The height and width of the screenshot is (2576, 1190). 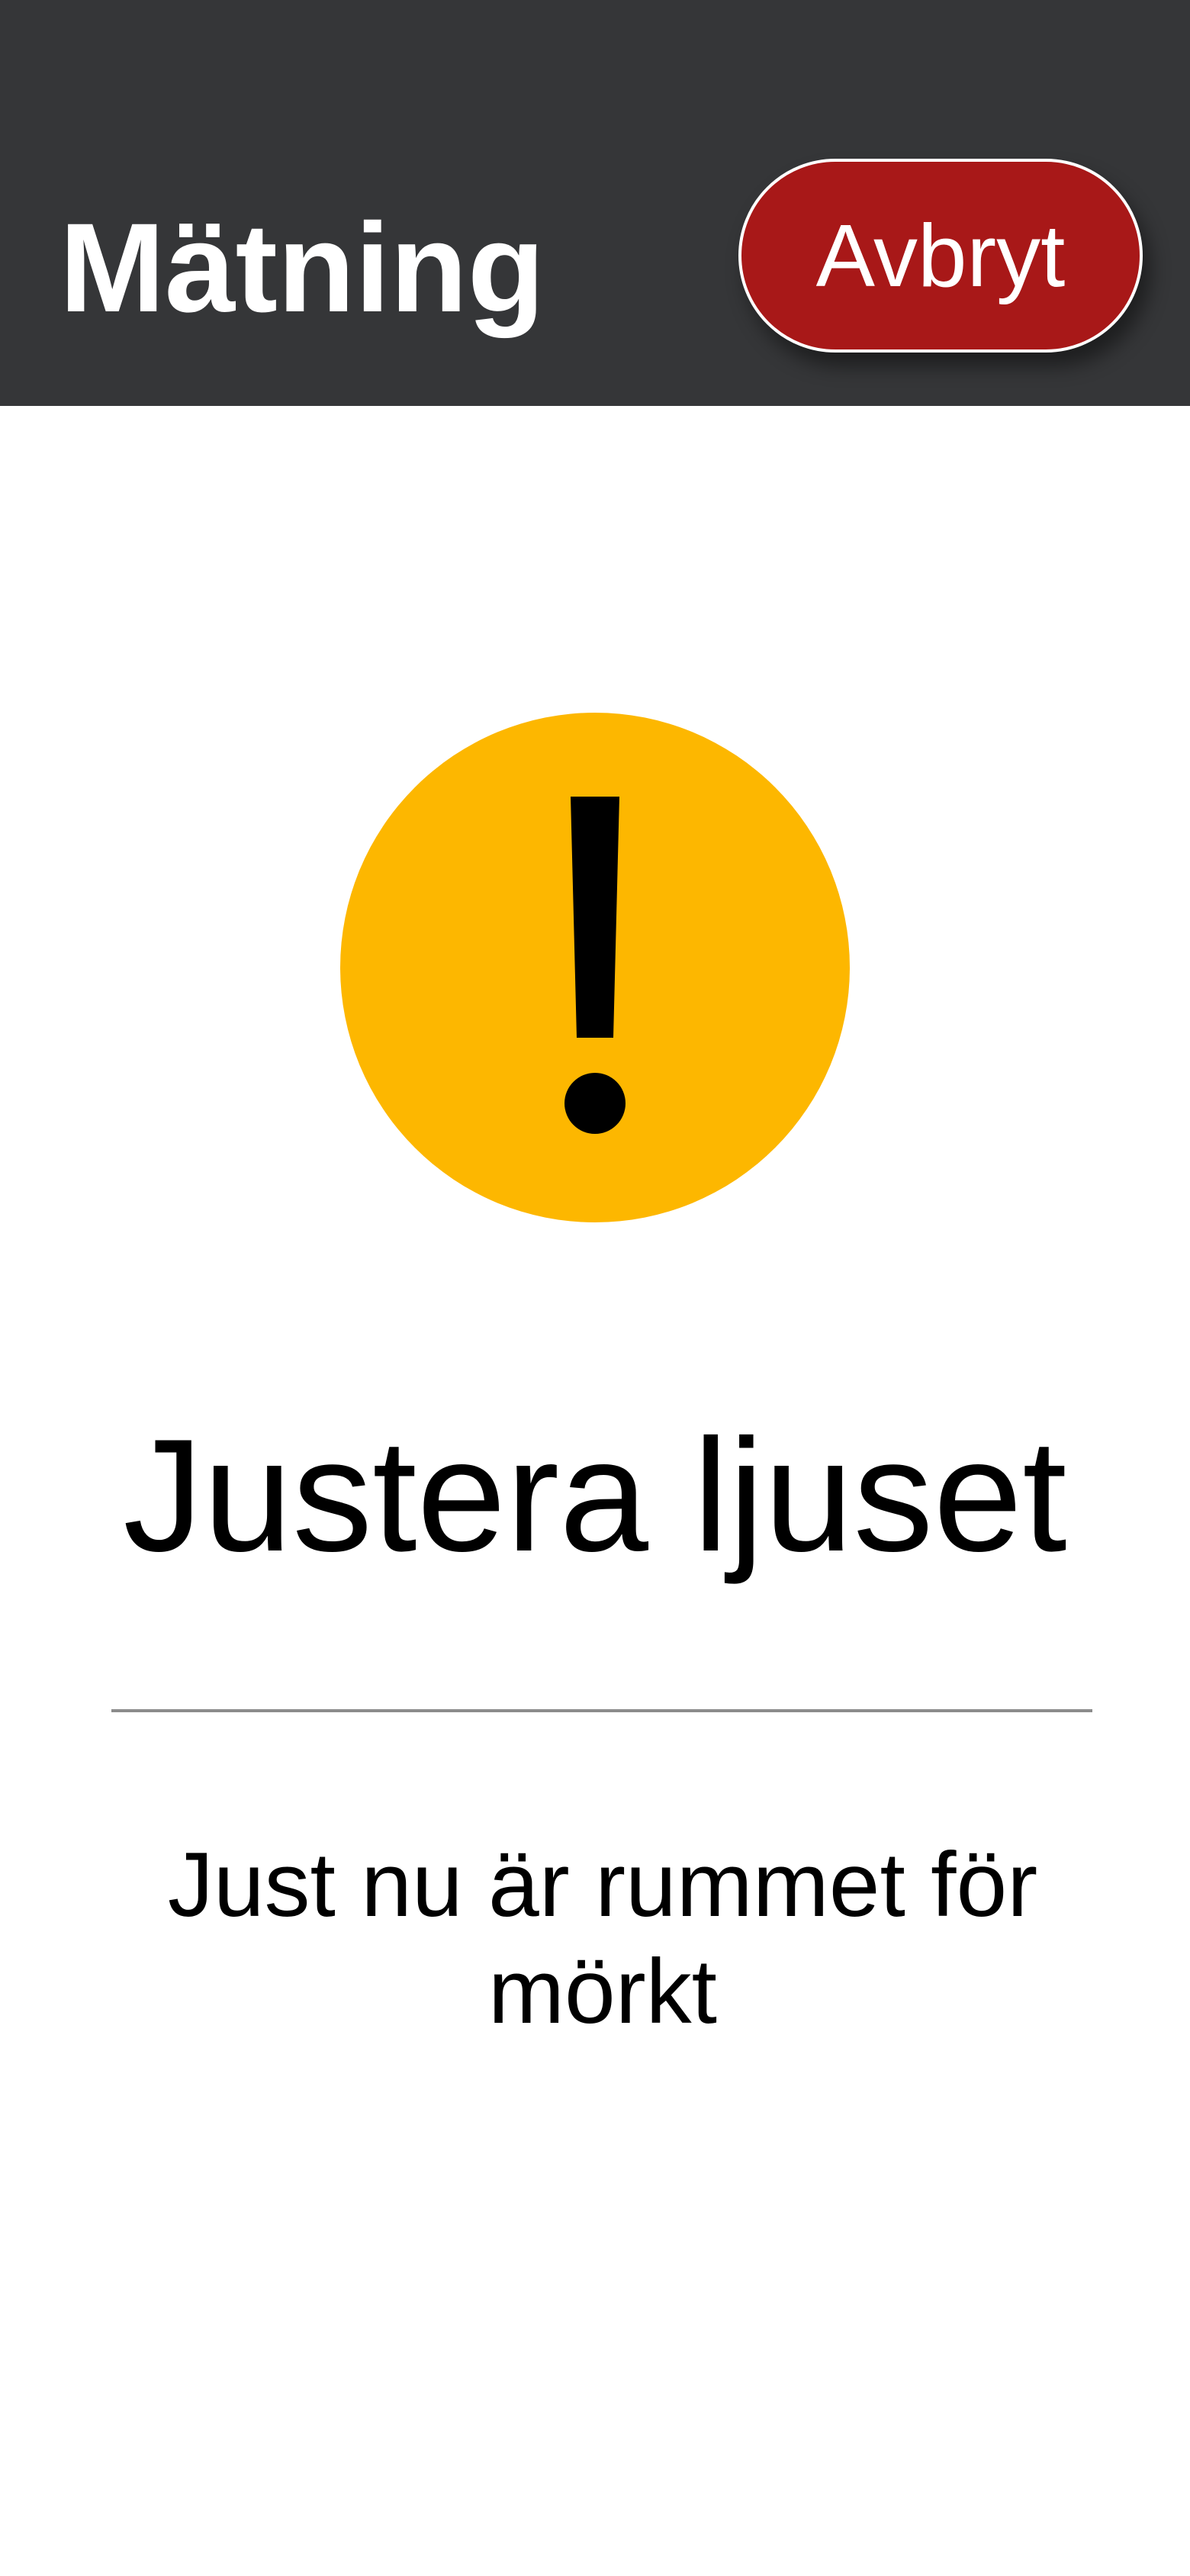 What do you see at coordinates (595, 1495) in the screenshot?
I see `main-heading: Justera ljuset` at bounding box center [595, 1495].